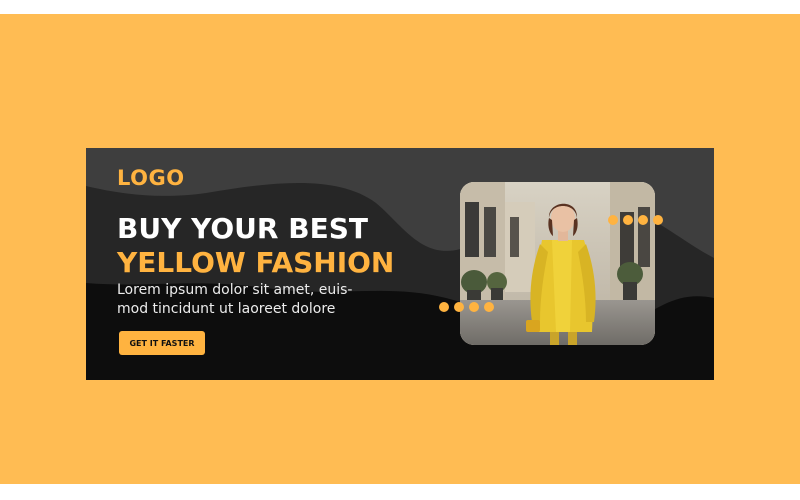  I want to click on logo: LOGO, so click(151, 178).